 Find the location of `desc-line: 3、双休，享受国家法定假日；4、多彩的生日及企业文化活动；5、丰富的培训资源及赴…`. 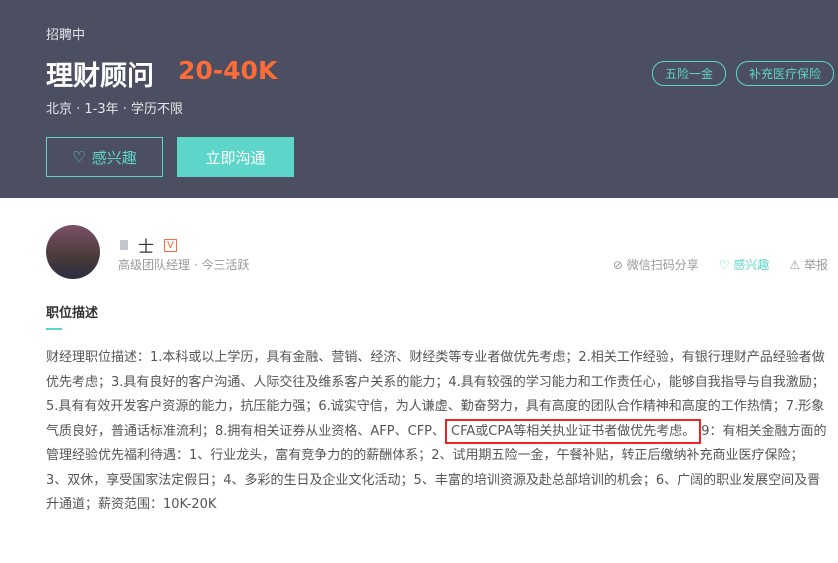

desc-line: 3、双休，享受国家法定假日；4、多彩的生日及企业文化活动；5、丰富的培训资源及赴… is located at coordinates (433, 480).